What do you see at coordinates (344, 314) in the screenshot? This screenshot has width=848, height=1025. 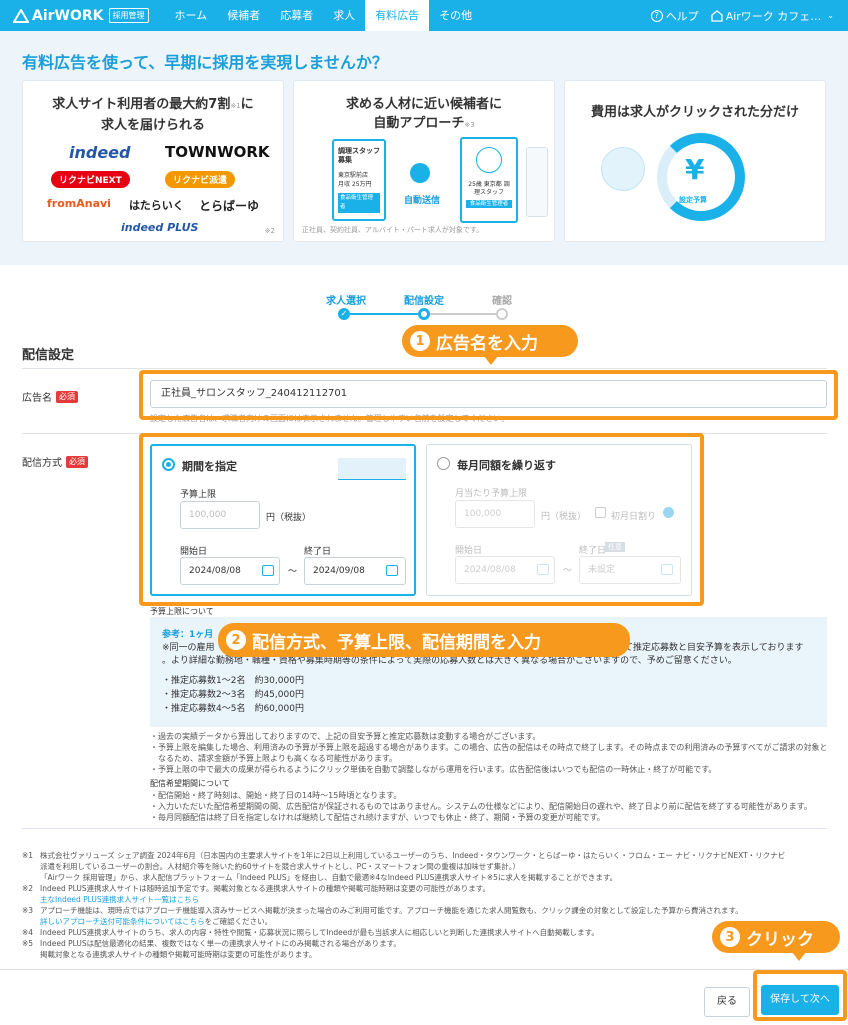 I see `step-done-icon: ✓` at bounding box center [344, 314].